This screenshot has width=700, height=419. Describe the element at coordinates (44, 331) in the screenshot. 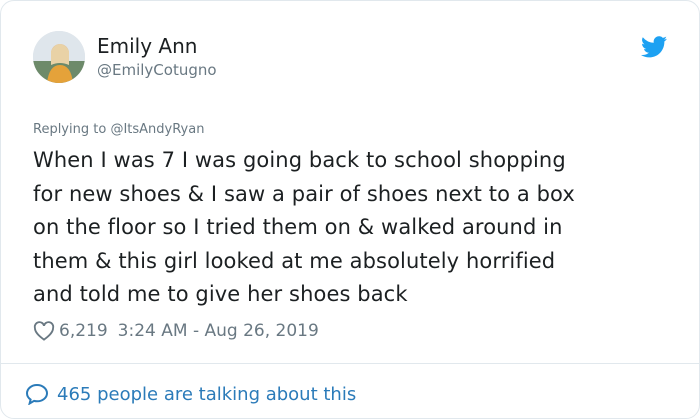

I see `heart-outline-icon` at that location.